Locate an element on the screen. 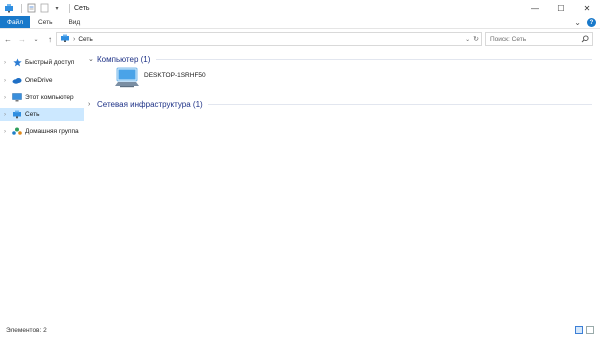 Image resolution: width=600 pixels, height=338 pixels. status-bar: Элементов: 2 is located at coordinates (300, 330).